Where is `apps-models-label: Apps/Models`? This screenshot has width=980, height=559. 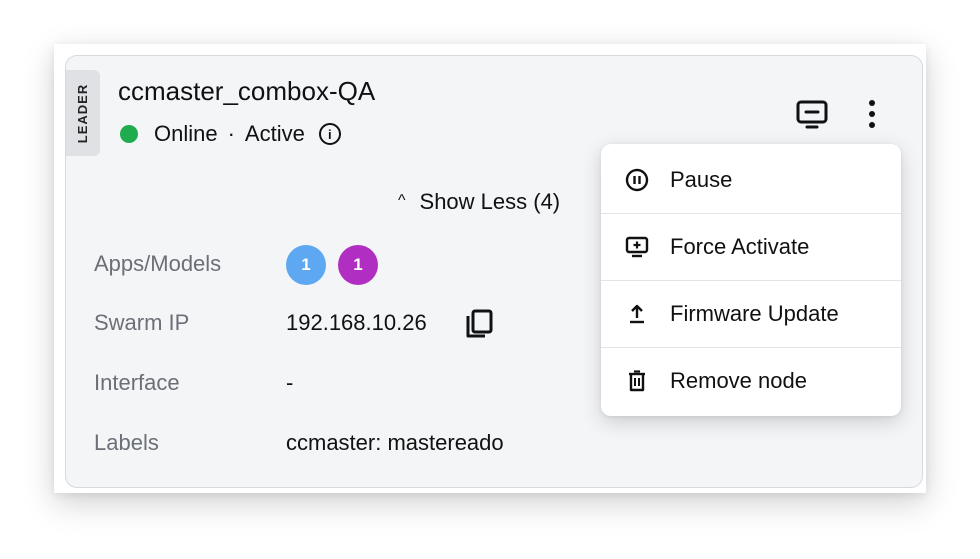 apps-models-label: Apps/Models is located at coordinates (158, 263).